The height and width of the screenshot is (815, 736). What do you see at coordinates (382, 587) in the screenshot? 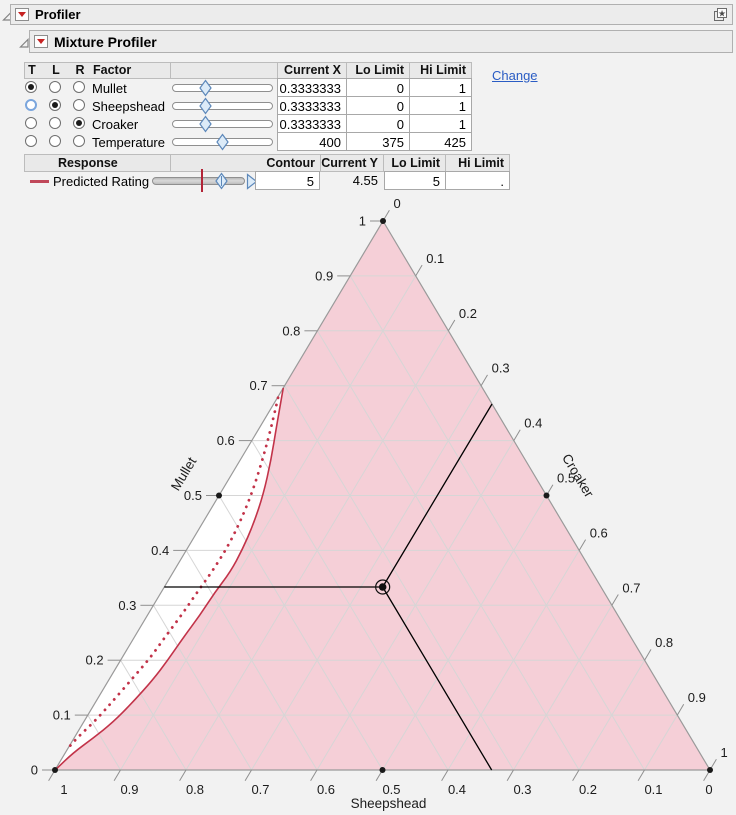
I see `current-point-handle` at bounding box center [382, 587].